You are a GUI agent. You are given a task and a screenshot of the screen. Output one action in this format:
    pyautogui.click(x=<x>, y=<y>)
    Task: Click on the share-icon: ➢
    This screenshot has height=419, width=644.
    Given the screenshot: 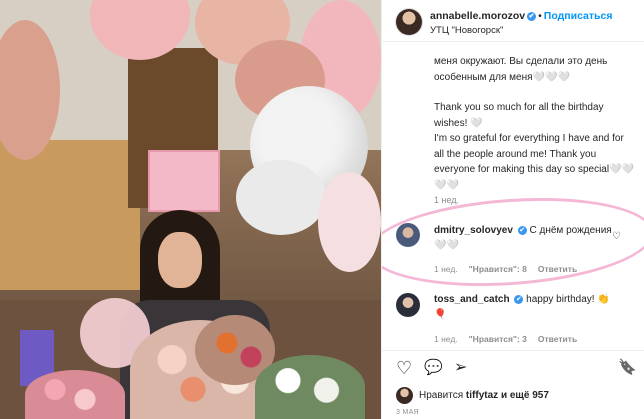 What is the action you would take?
    pyautogui.click(x=460, y=368)
    